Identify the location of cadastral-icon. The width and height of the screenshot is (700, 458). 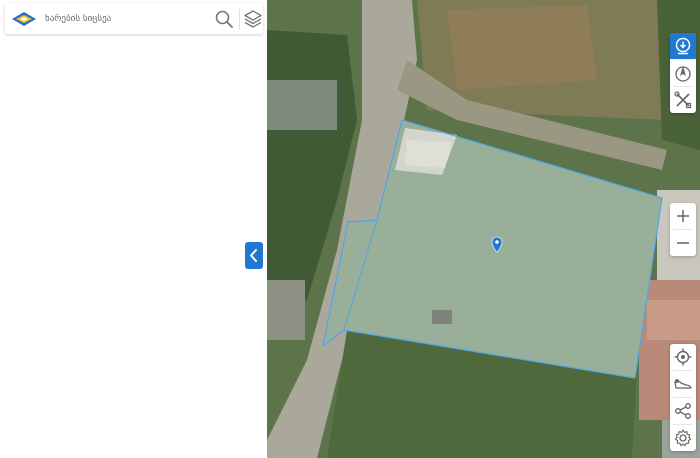
(683, 384).